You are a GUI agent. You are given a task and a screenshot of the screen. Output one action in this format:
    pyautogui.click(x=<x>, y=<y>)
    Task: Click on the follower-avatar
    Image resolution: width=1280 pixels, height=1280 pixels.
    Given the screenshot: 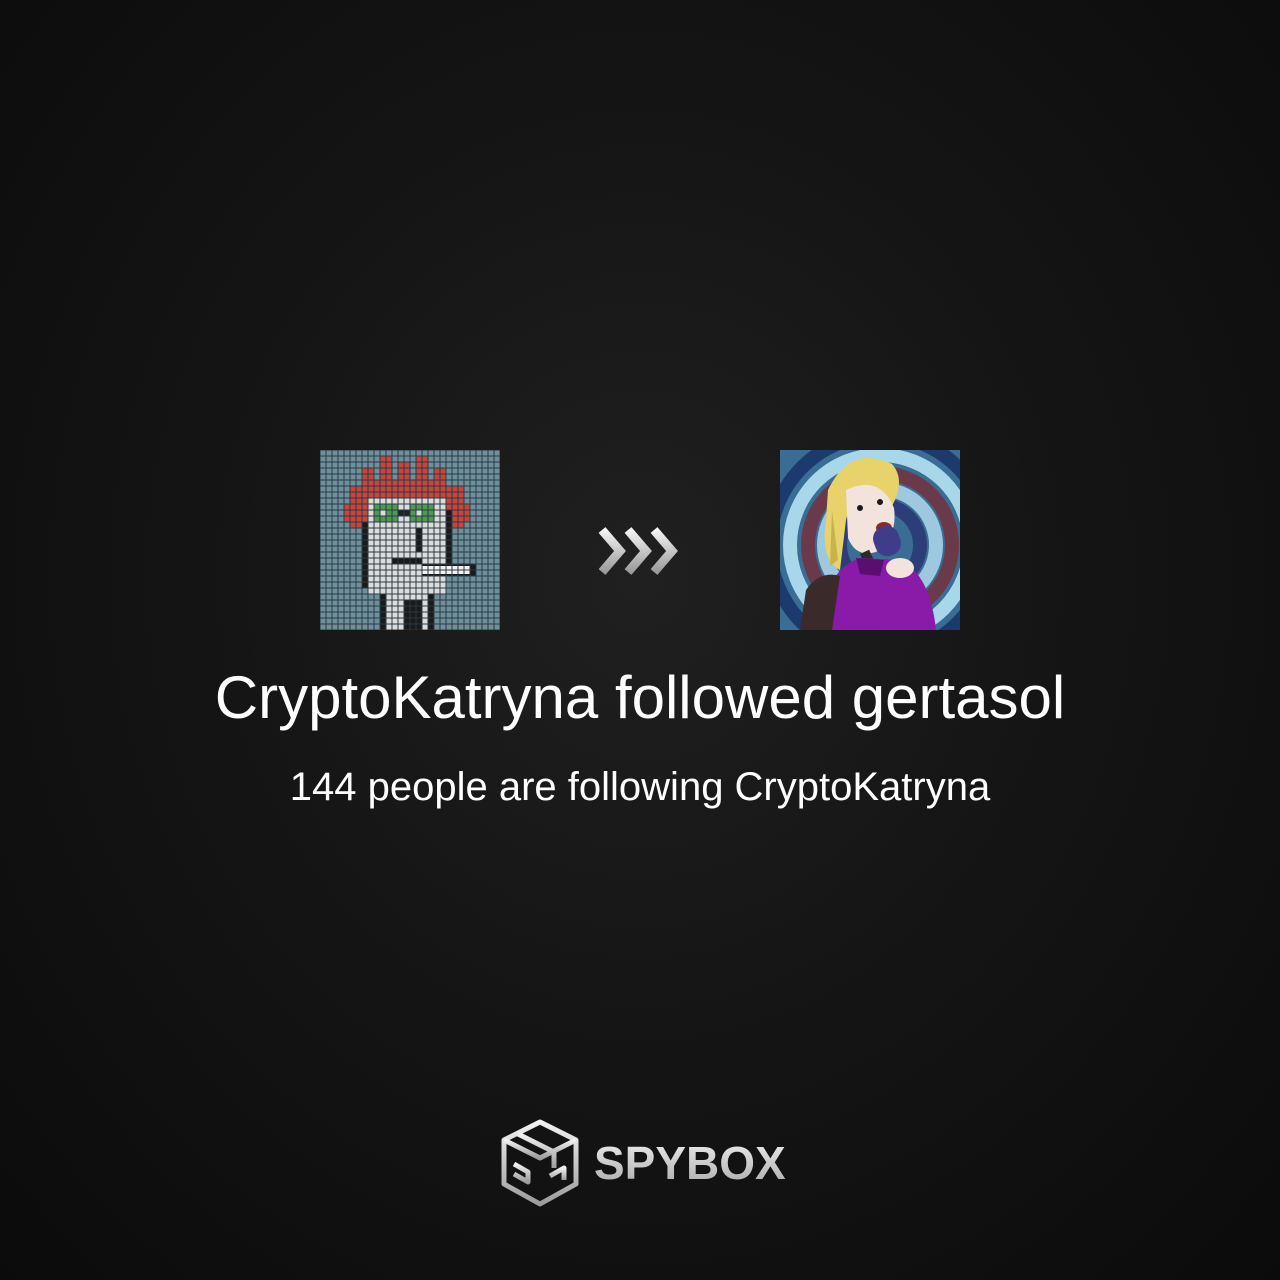 What is the action you would take?
    pyautogui.click(x=410, y=540)
    